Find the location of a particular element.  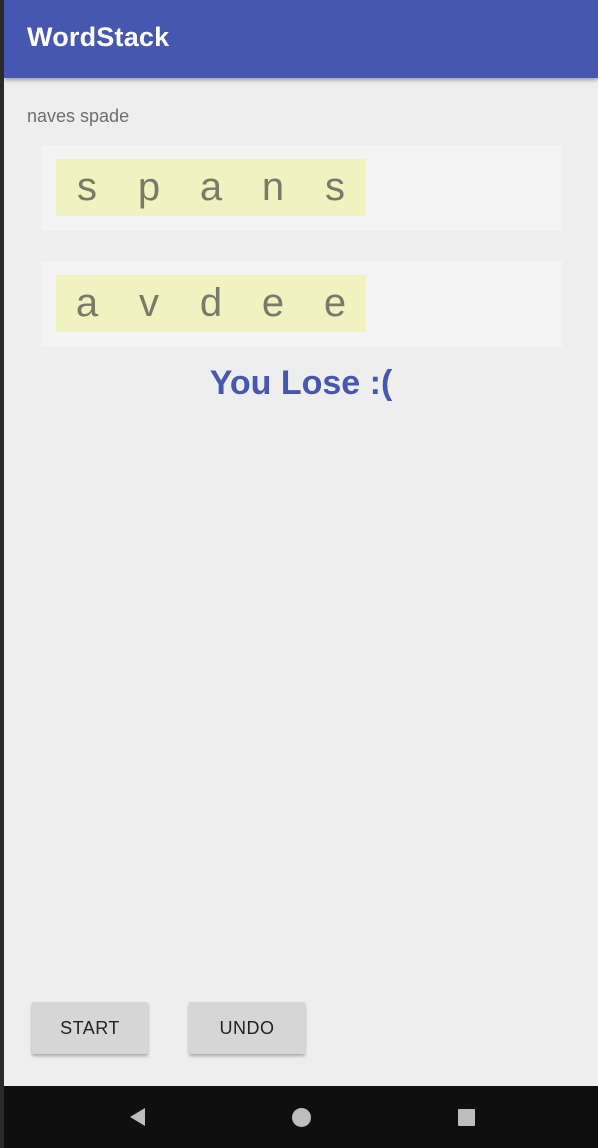

recents-button is located at coordinates (466, 1117).